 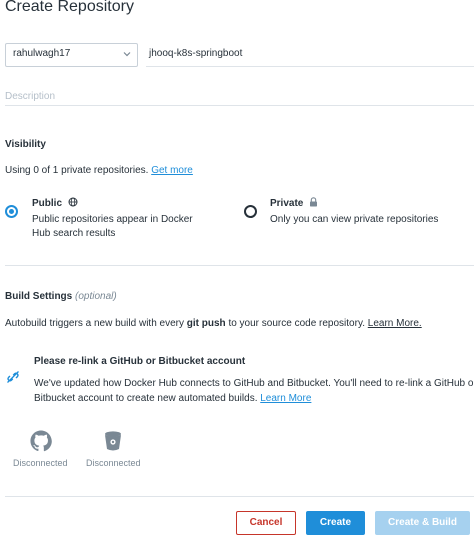 What do you see at coordinates (422, 523) in the screenshot?
I see `create-build-button: Create & Build` at bounding box center [422, 523].